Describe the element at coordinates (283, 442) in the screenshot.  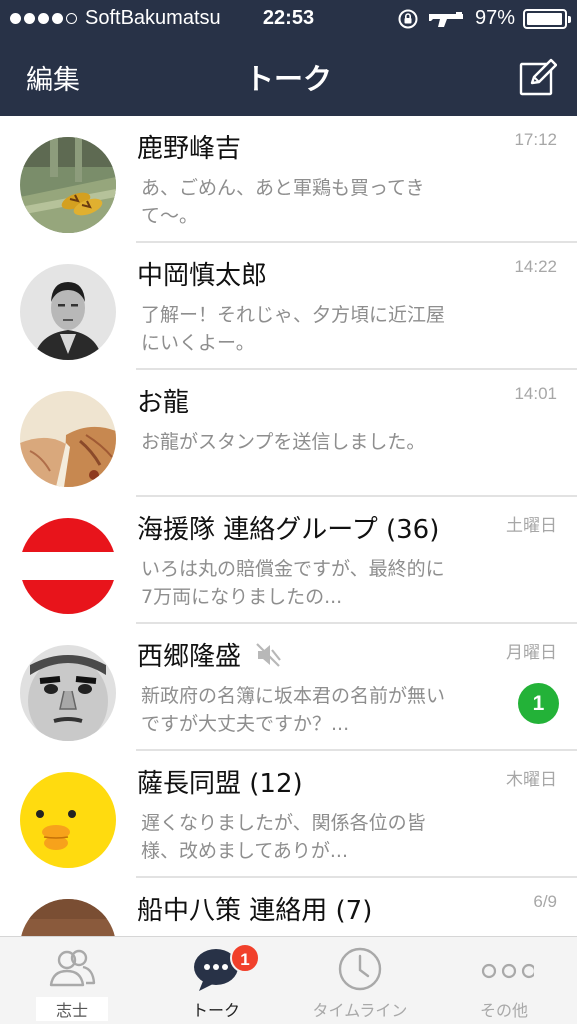
I see `chat-preview: お龍がスタンプを送信しました。` at that location.